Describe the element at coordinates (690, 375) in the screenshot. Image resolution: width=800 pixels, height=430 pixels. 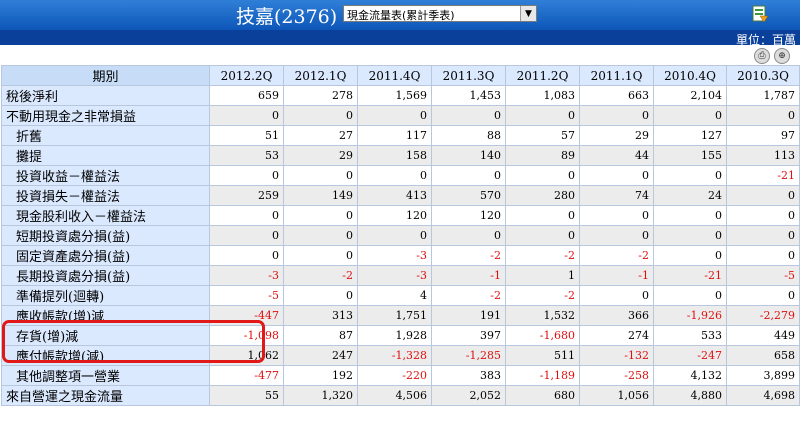
I see `value-cell: 4,132` at that location.